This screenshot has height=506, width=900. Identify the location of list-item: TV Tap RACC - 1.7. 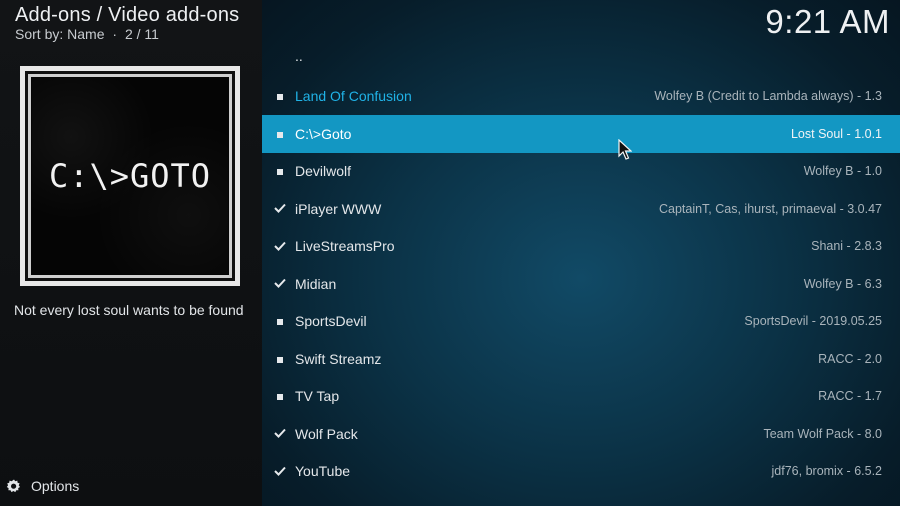
(581, 397).